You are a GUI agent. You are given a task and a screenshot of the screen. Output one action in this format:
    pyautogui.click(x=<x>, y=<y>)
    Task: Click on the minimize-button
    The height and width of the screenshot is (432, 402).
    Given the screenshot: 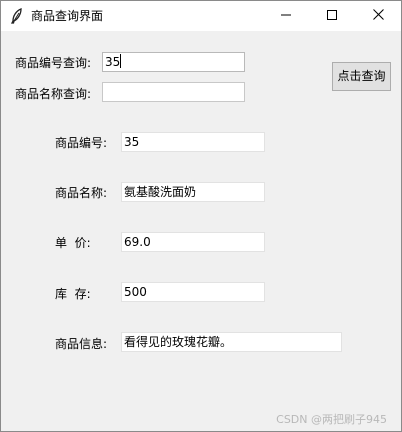 What is the action you would take?
    pyautogui.click(x=286, y=16)
    